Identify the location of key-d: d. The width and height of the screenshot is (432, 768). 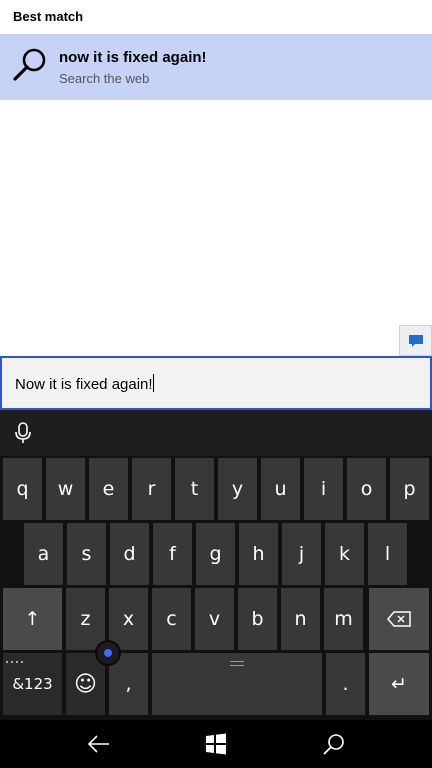
(129, 554).